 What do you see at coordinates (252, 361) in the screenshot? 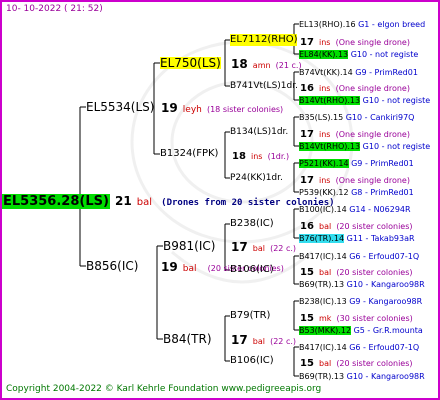
I see `gen3-name-7: B106(IC)` at bounding box center [252, 361].